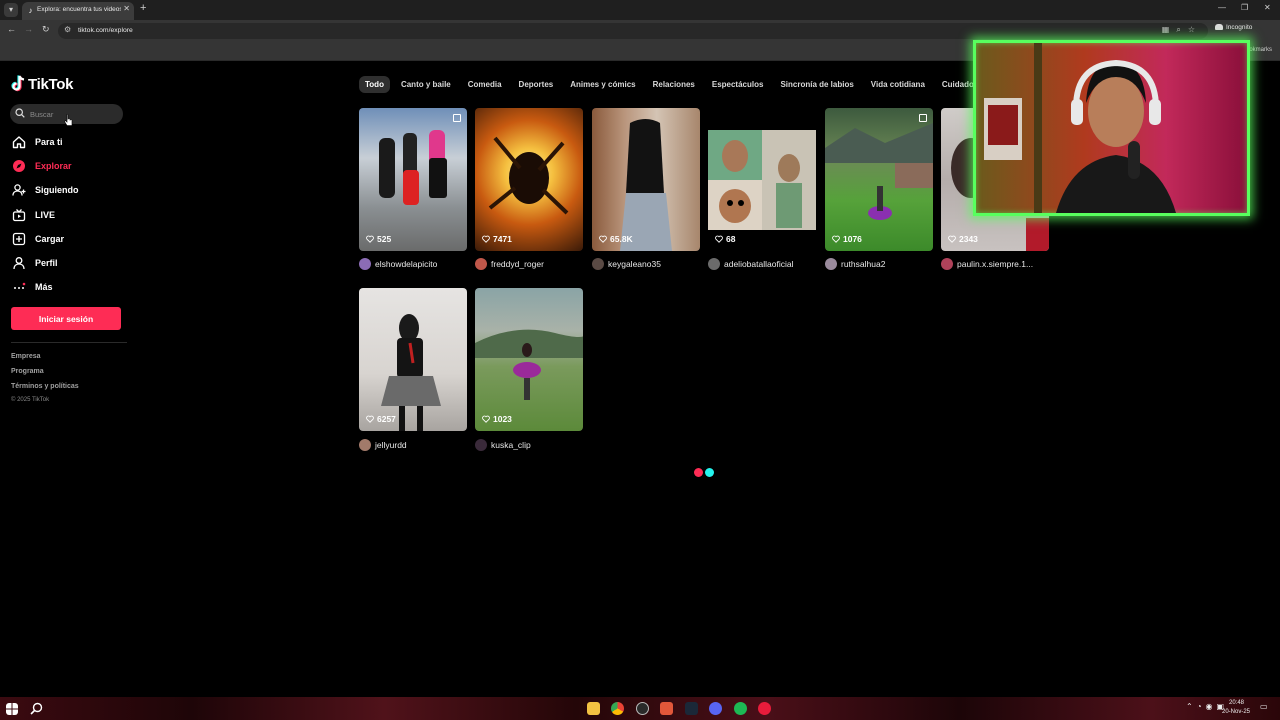 The image size is (1280, 720). I want to click on video-card: 68, so click(762, 179).